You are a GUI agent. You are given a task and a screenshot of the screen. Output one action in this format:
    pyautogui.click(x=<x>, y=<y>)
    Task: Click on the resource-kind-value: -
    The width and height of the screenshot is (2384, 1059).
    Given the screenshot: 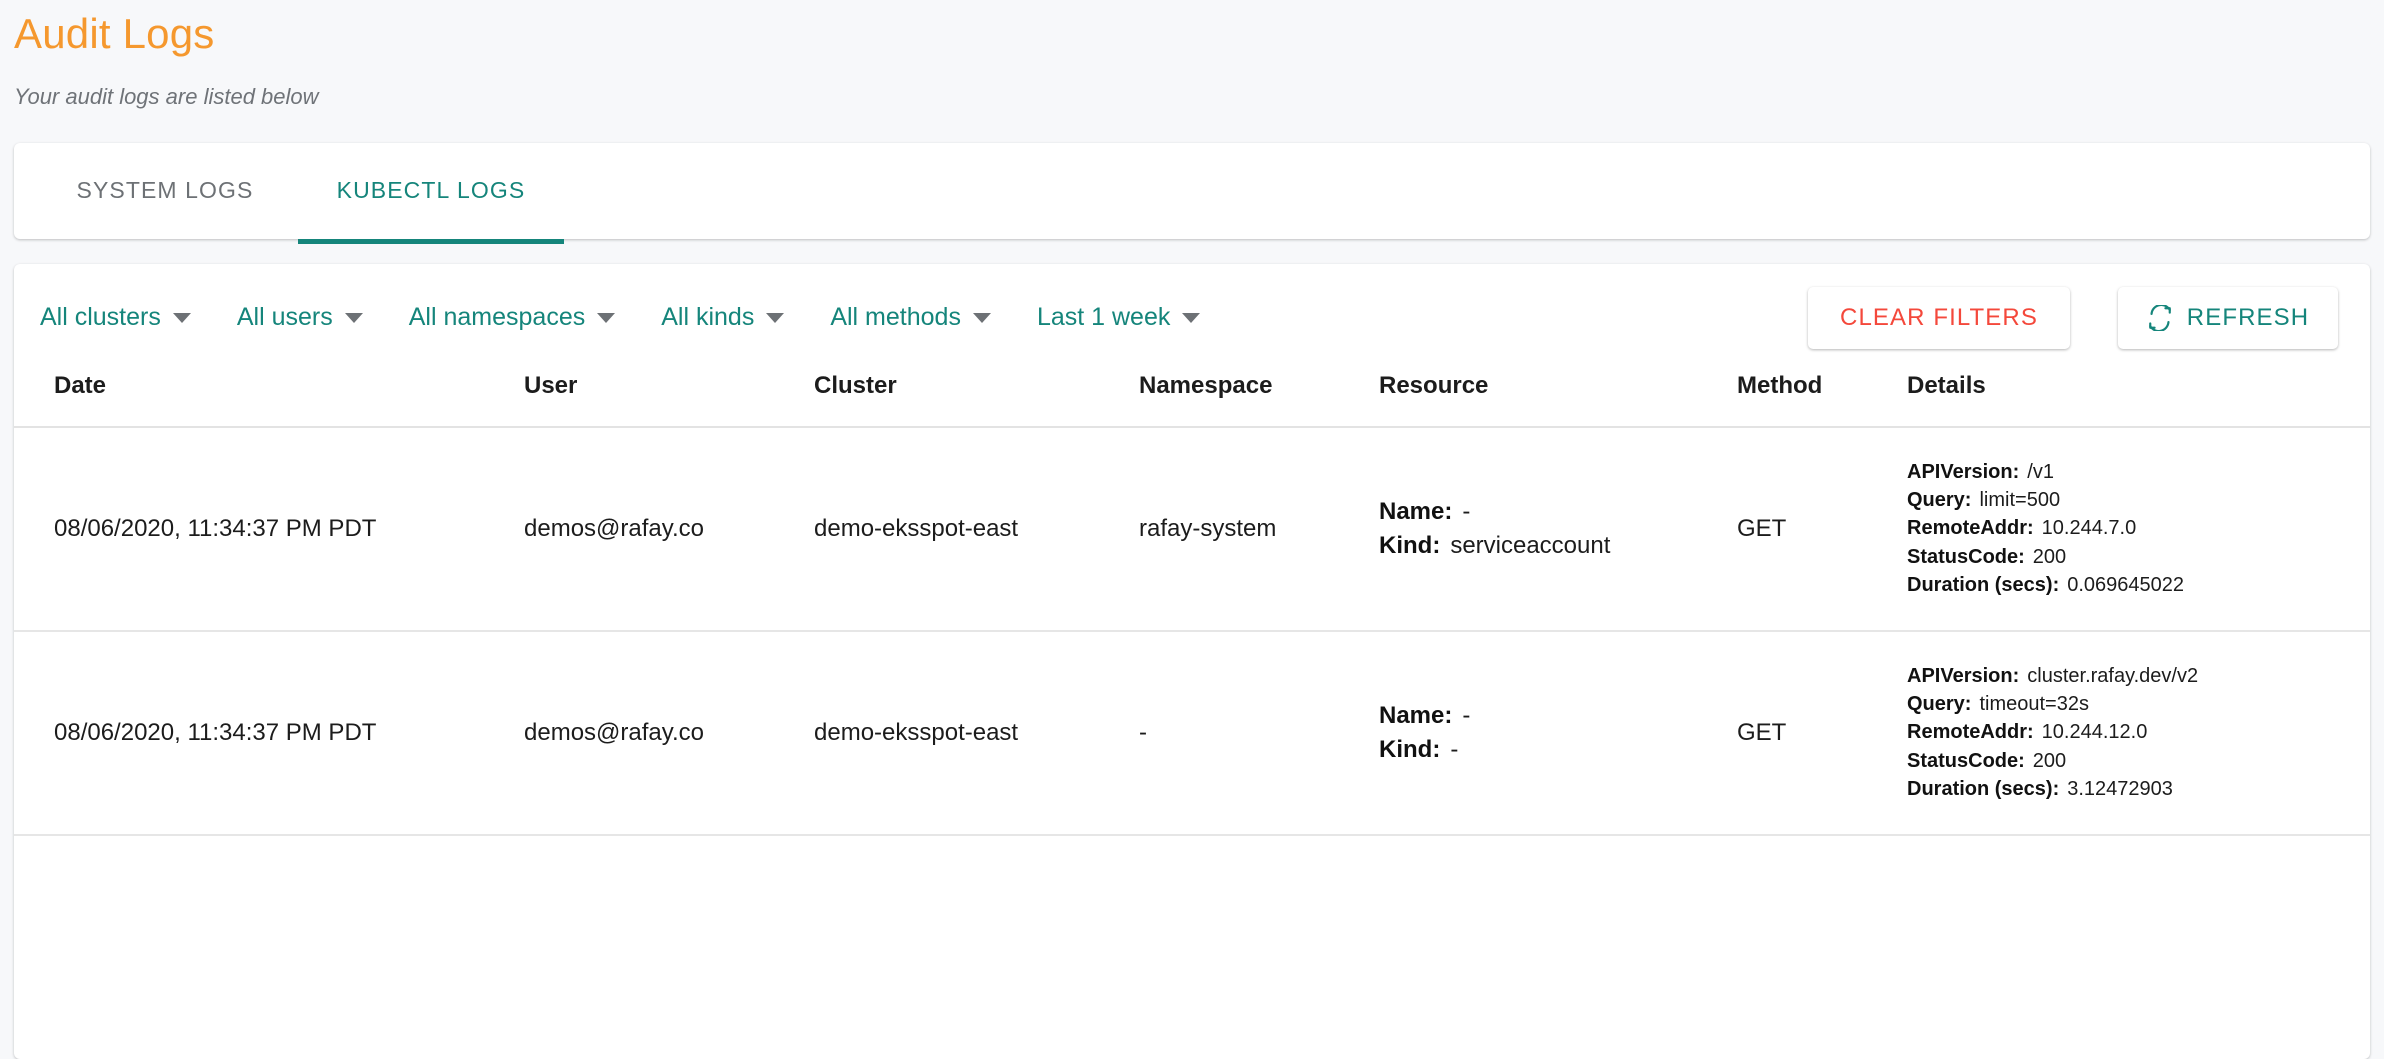 What is the action you would take?
    pyautogui.click(x=1454, y=749)
    